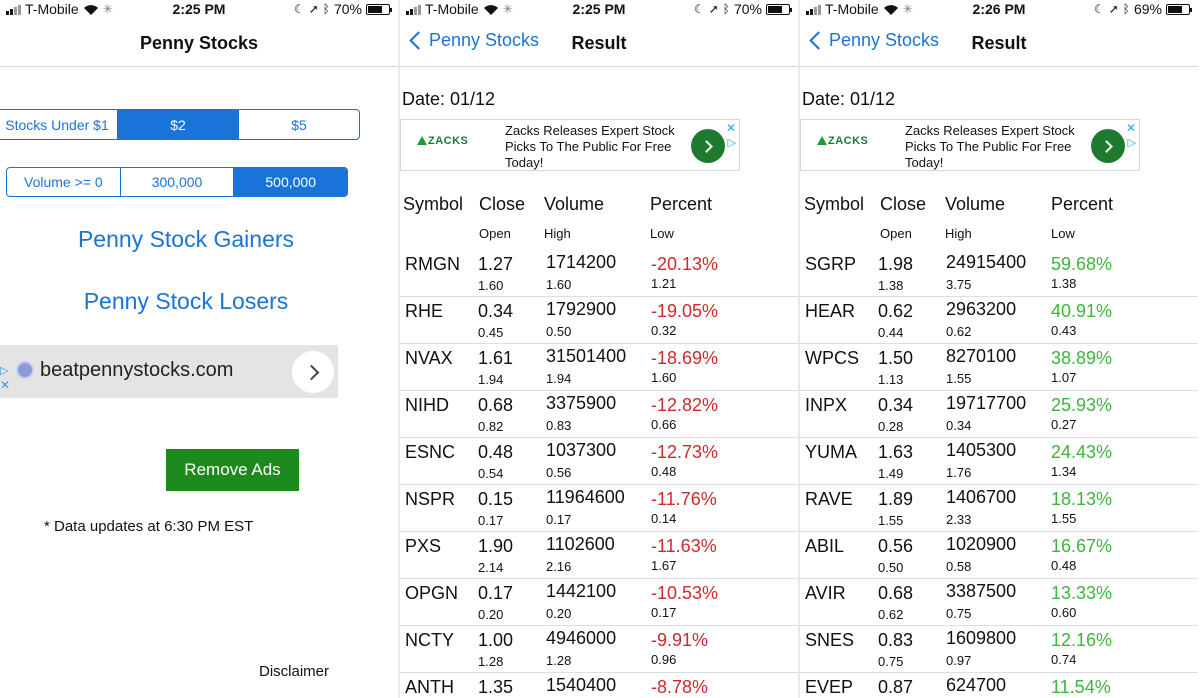 The height and width of the screenshot is (698, 1200). What do you see at coordinates (999, 461) in the screenshot?
I see `table-row: YUMA 1.63 1.49 1405300 1.76 24.43% 1.34` at bounding box center [999, 461].